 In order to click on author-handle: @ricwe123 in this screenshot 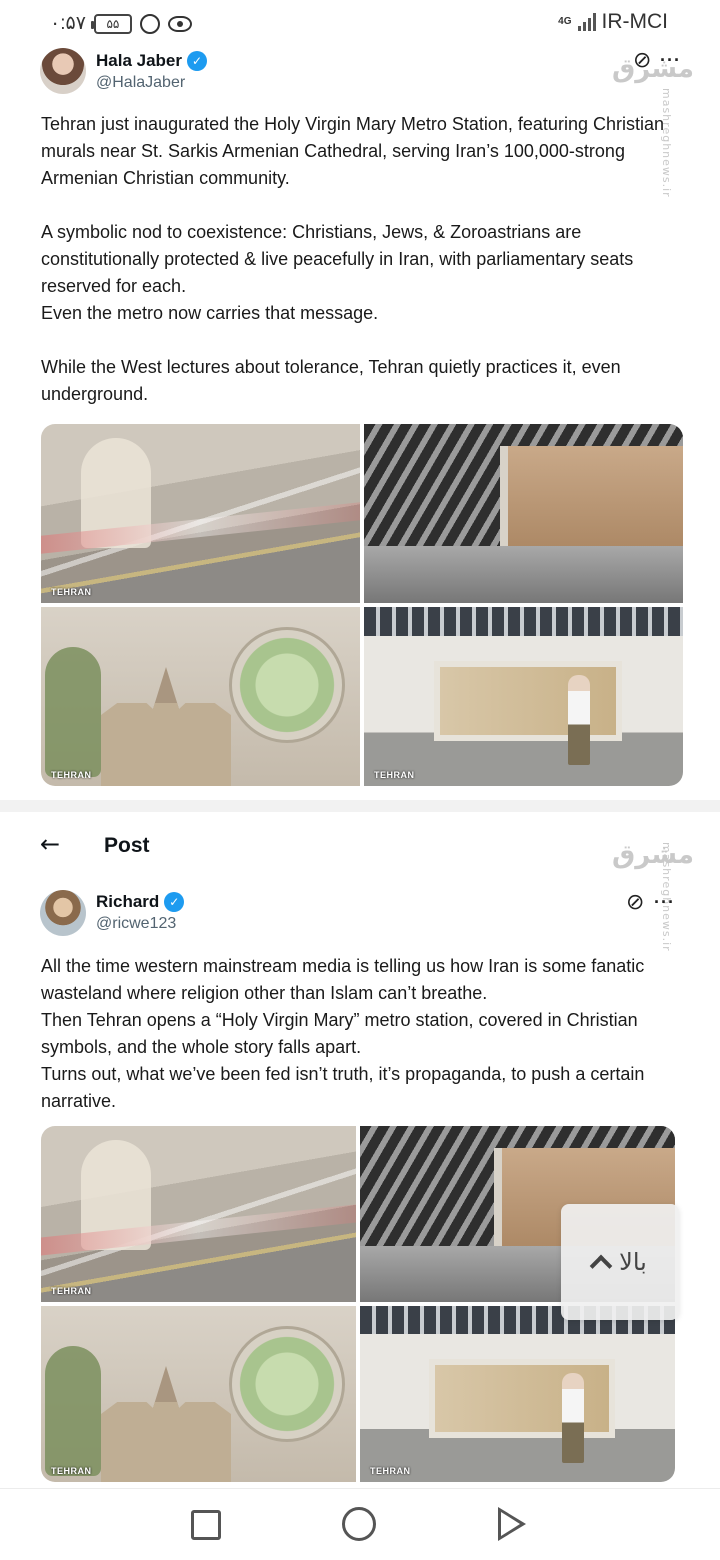, I will do `click(136, 924)`.